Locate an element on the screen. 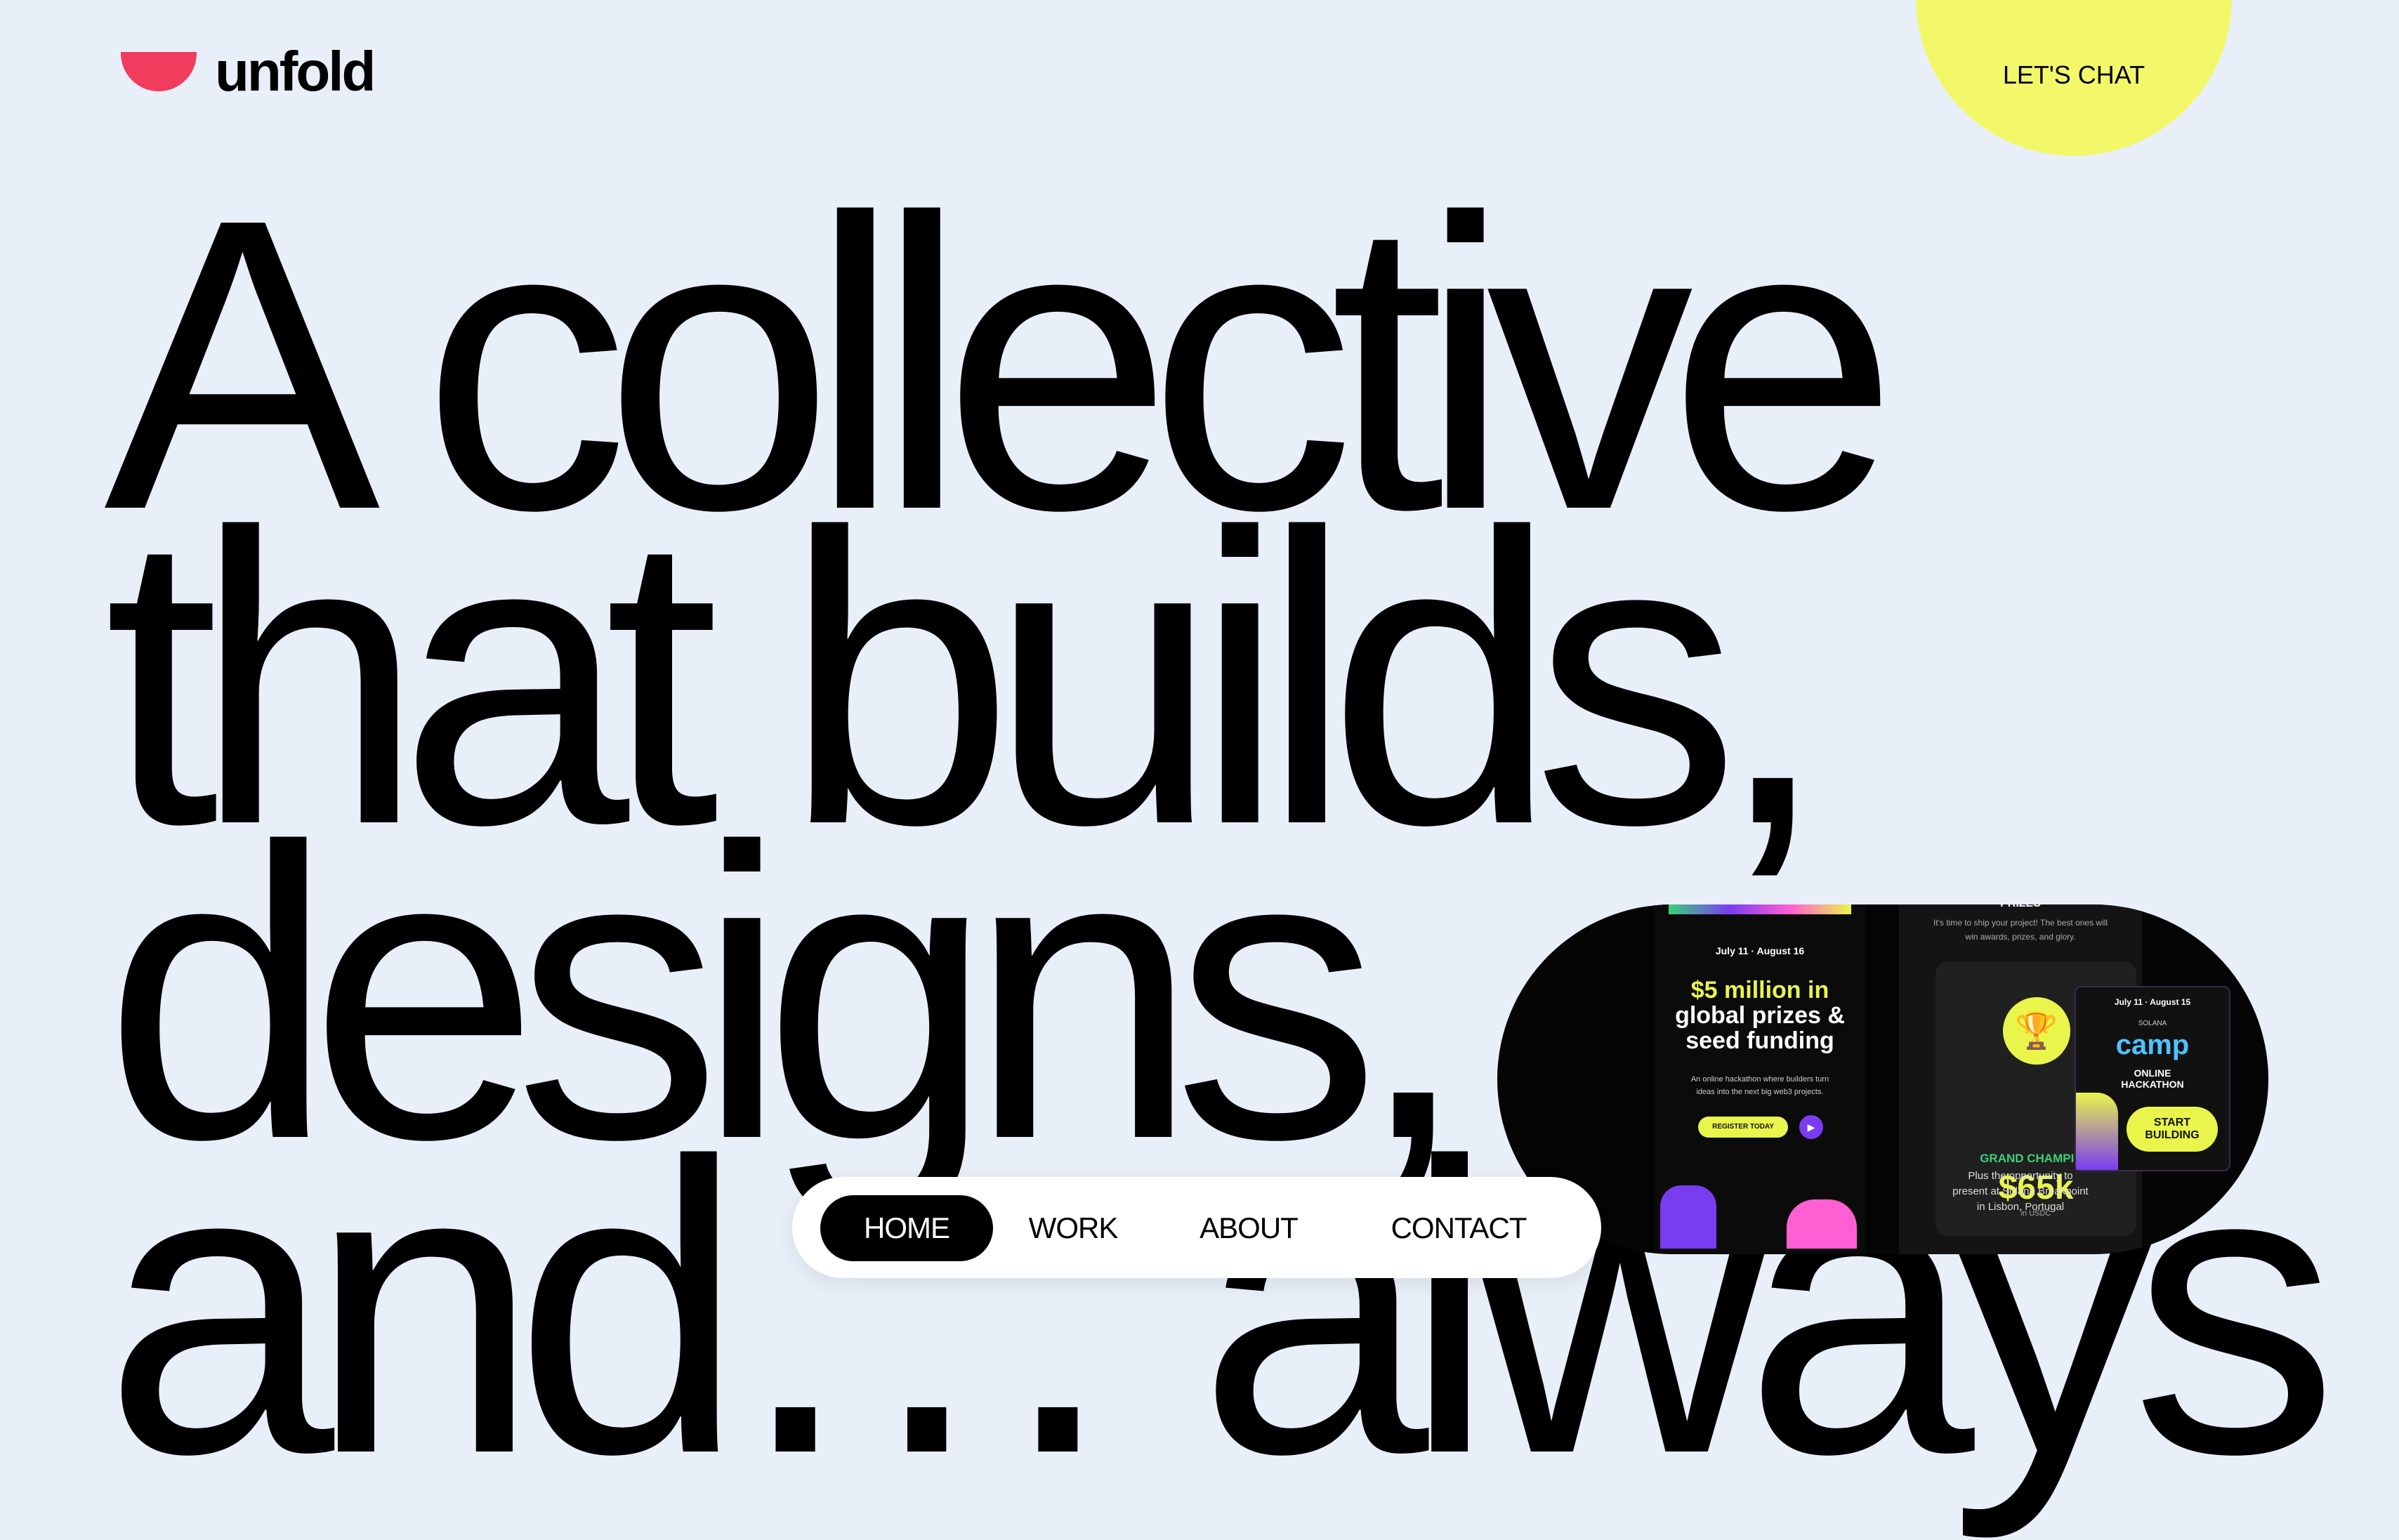 The image size is (2399, 1540). nav-item-work: WORK is located at coordinates (1073, 1228).